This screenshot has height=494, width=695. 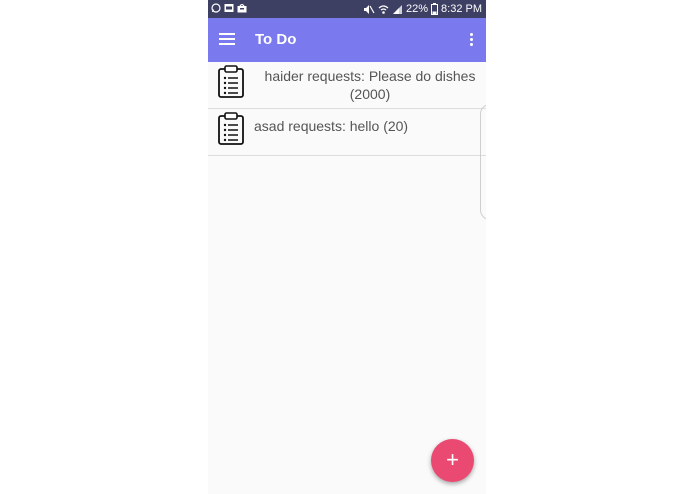 I want to click on add-todo-button: +, so click(x=452, y=460).